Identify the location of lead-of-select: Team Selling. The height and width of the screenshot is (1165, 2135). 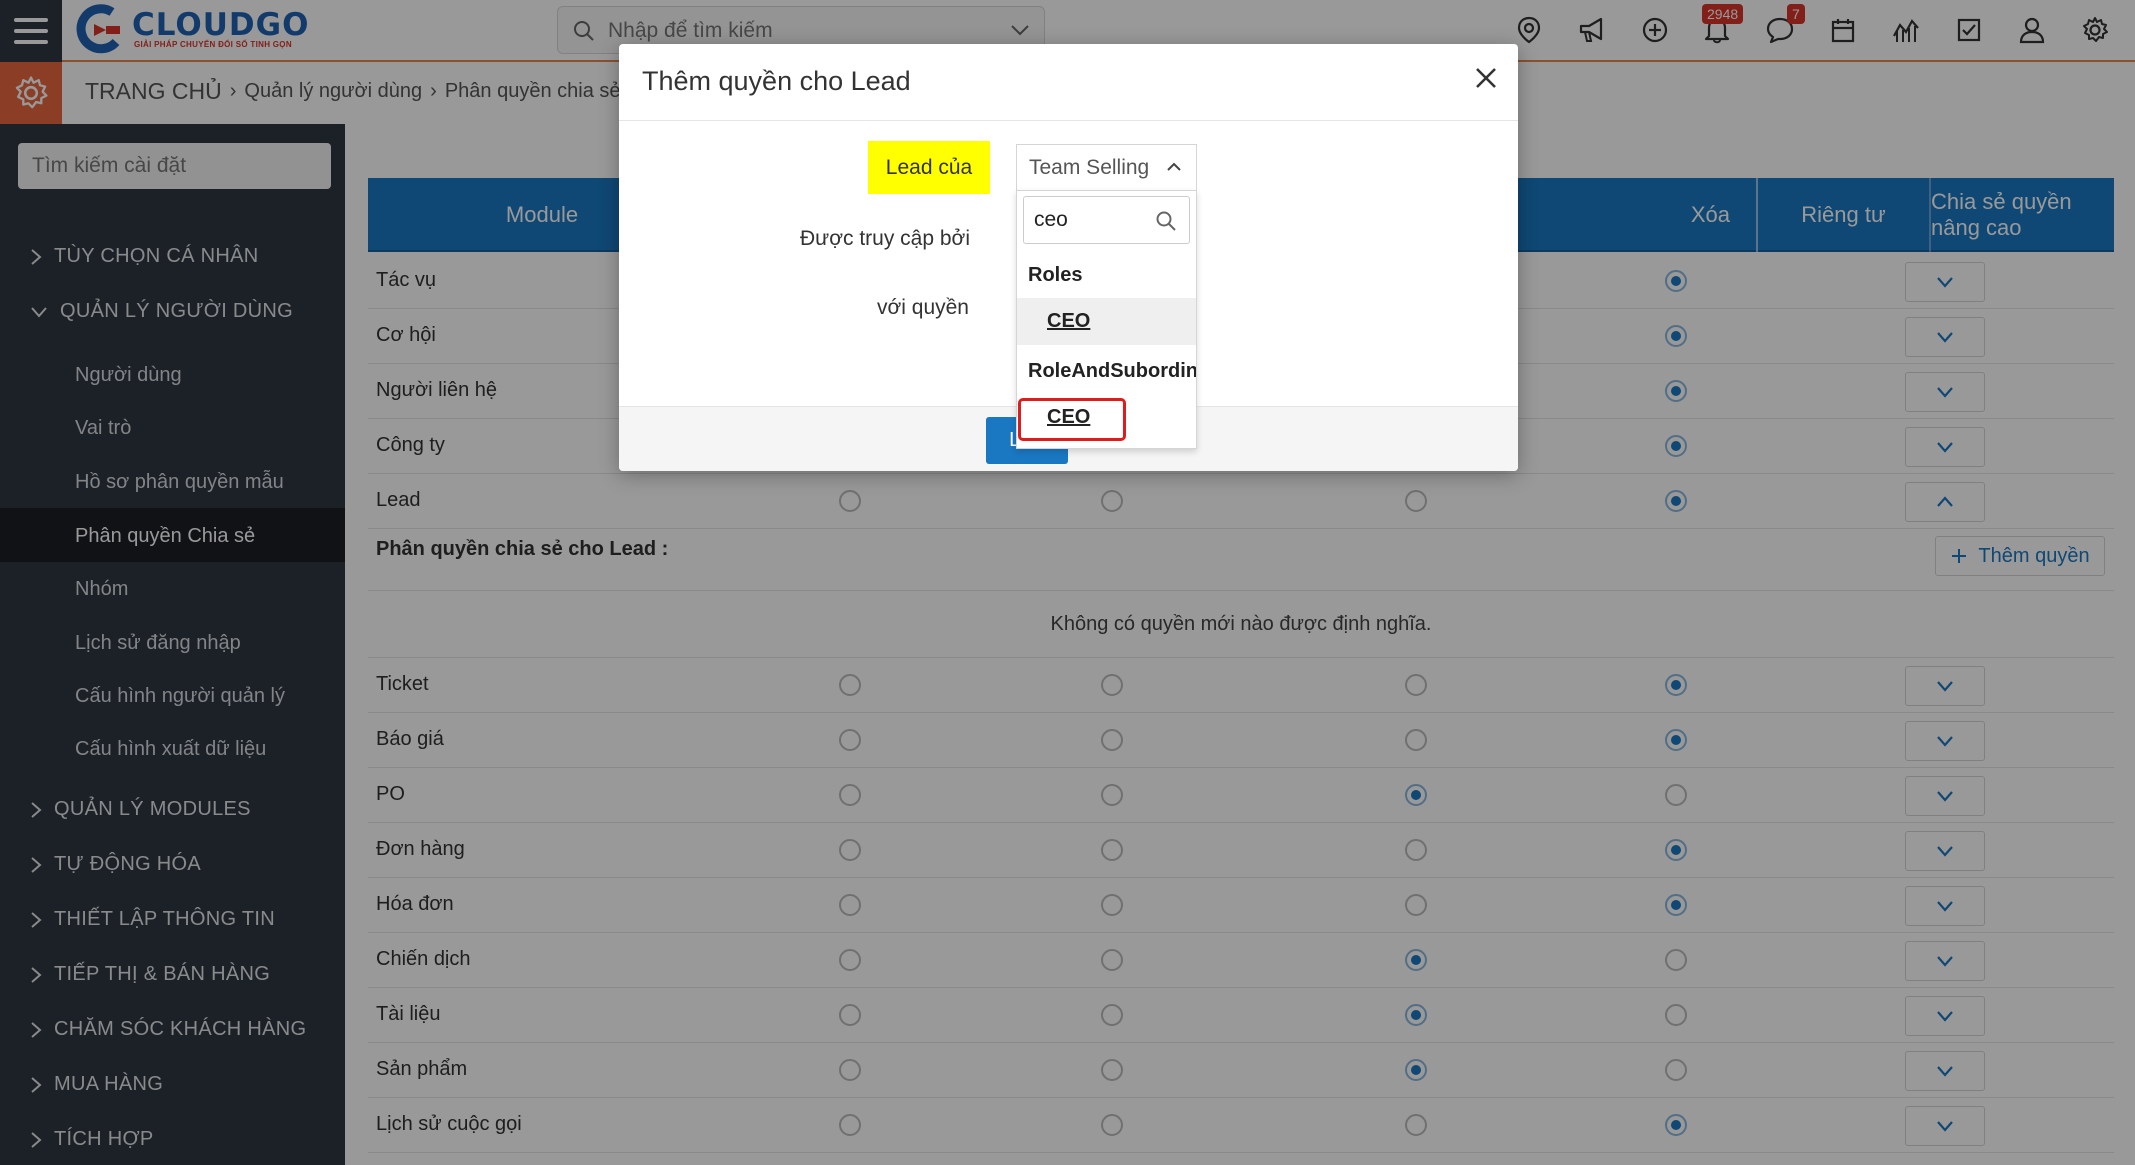
(1106, 167).